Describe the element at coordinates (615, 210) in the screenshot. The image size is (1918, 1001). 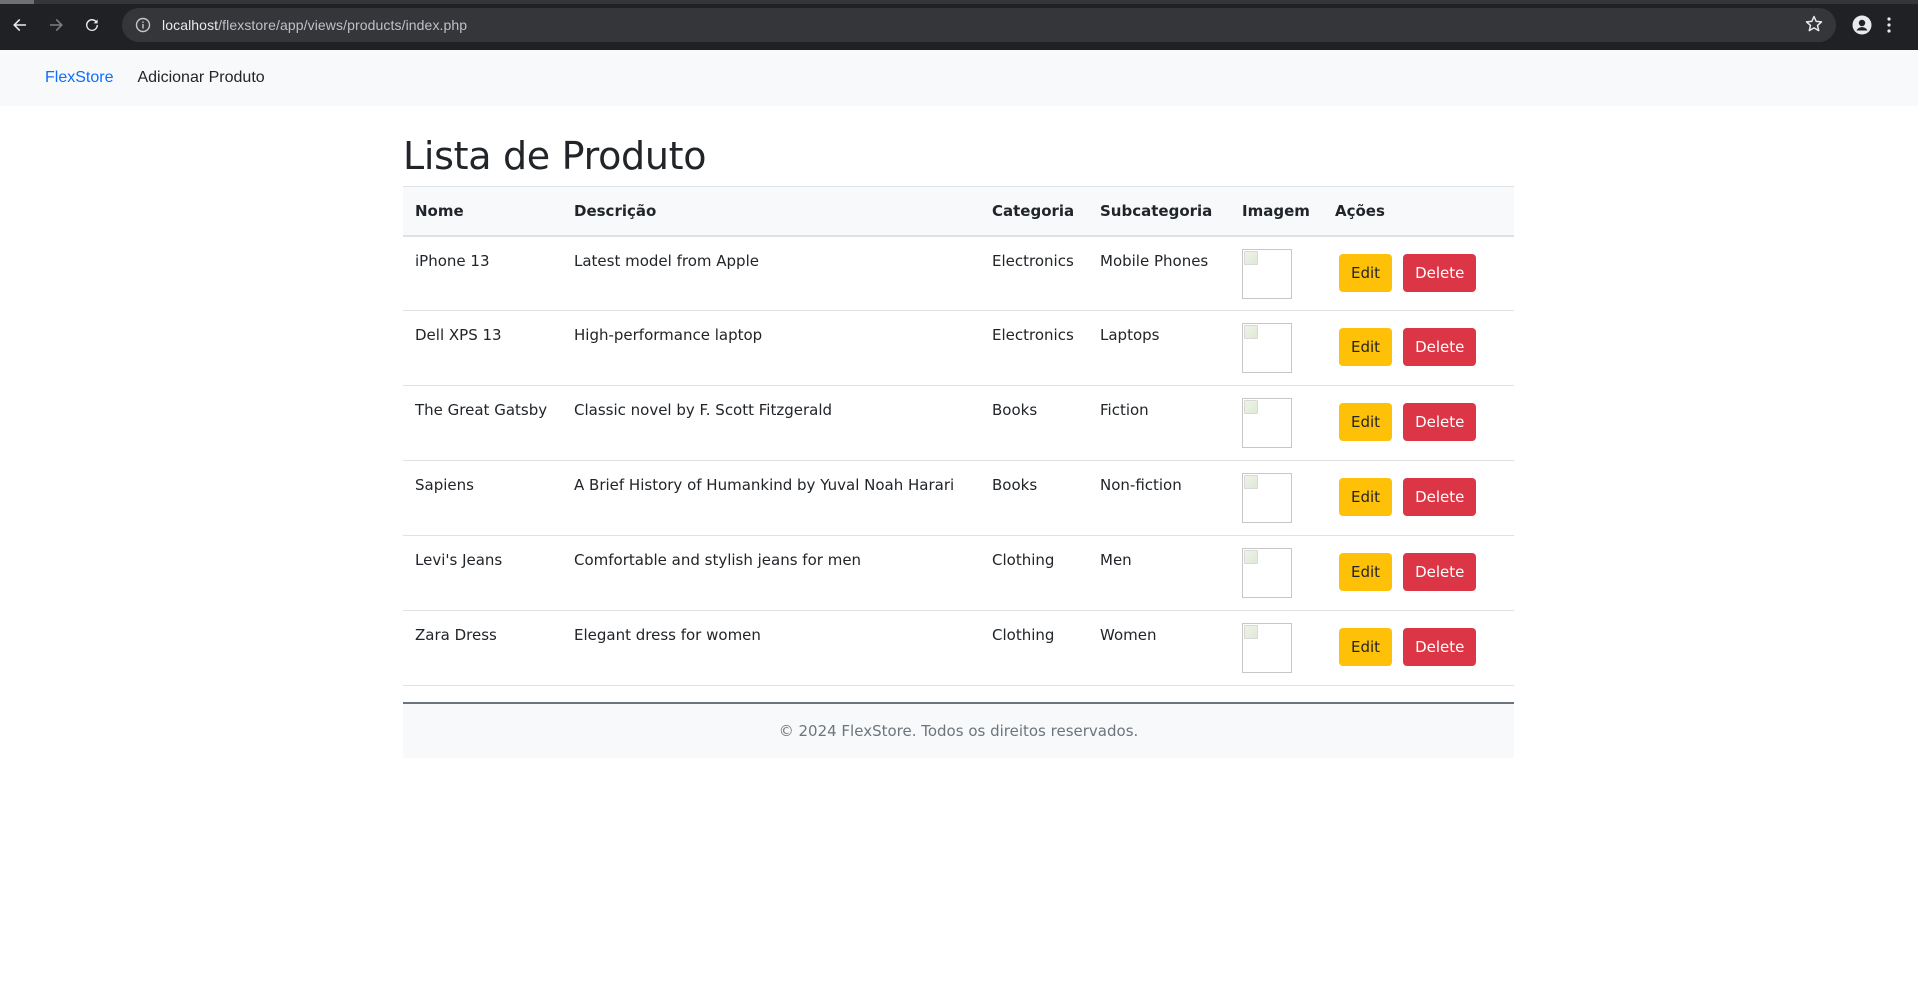
I see `column-header-descricao: Descrição` at that location.